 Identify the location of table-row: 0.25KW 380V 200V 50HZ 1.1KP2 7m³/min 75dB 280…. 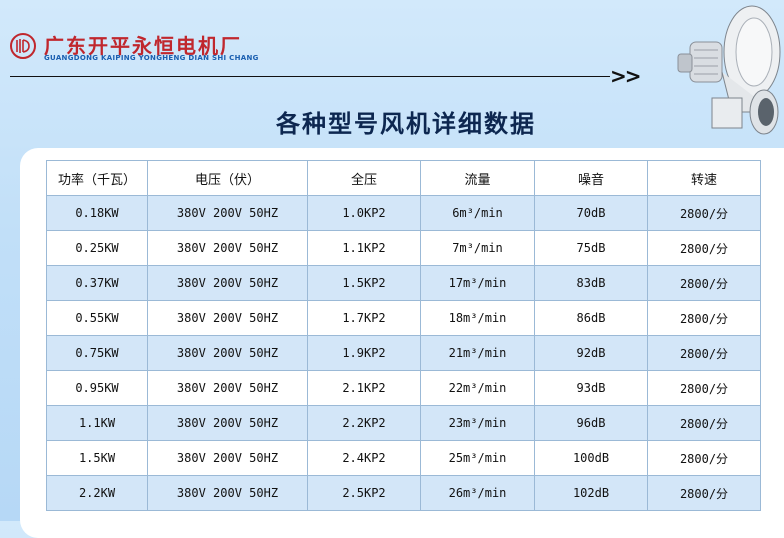
(403, 248).